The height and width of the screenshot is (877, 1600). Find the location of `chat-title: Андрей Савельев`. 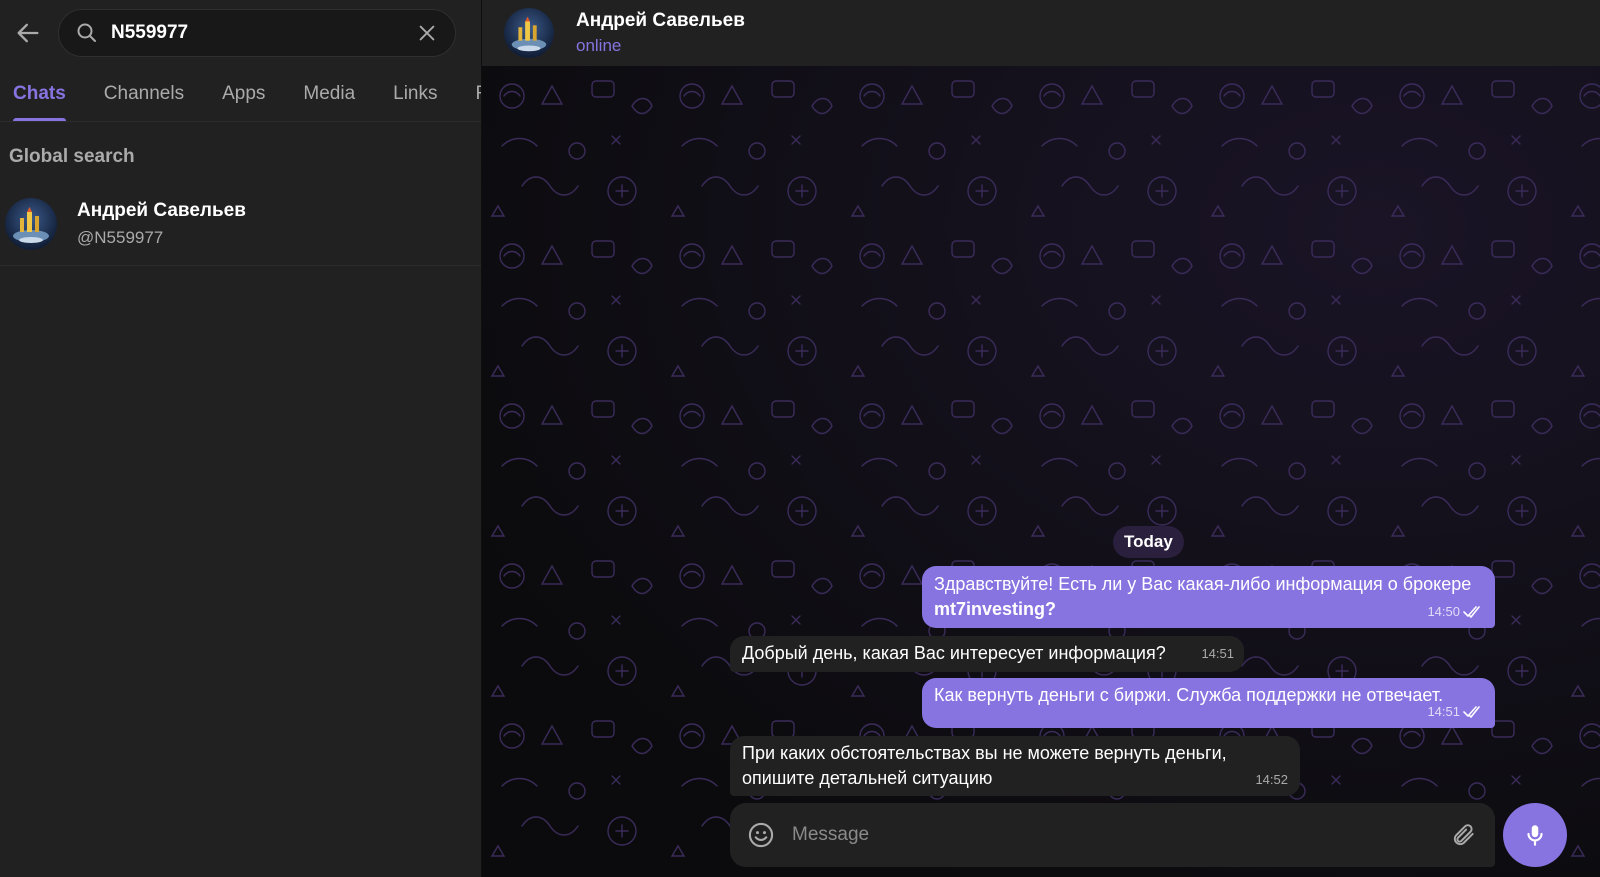

chat-title: Андрей Савельев is located at coordinates (660, 20).